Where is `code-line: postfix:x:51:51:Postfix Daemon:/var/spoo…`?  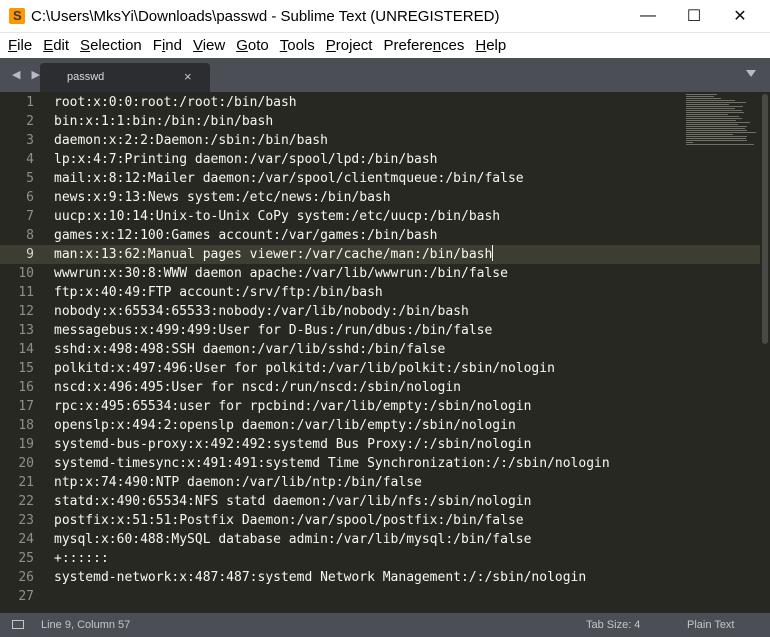
code-line: postfix:x:51:51:Postfix Daemon:/var/spoo… is located at coordinates (289, 520).